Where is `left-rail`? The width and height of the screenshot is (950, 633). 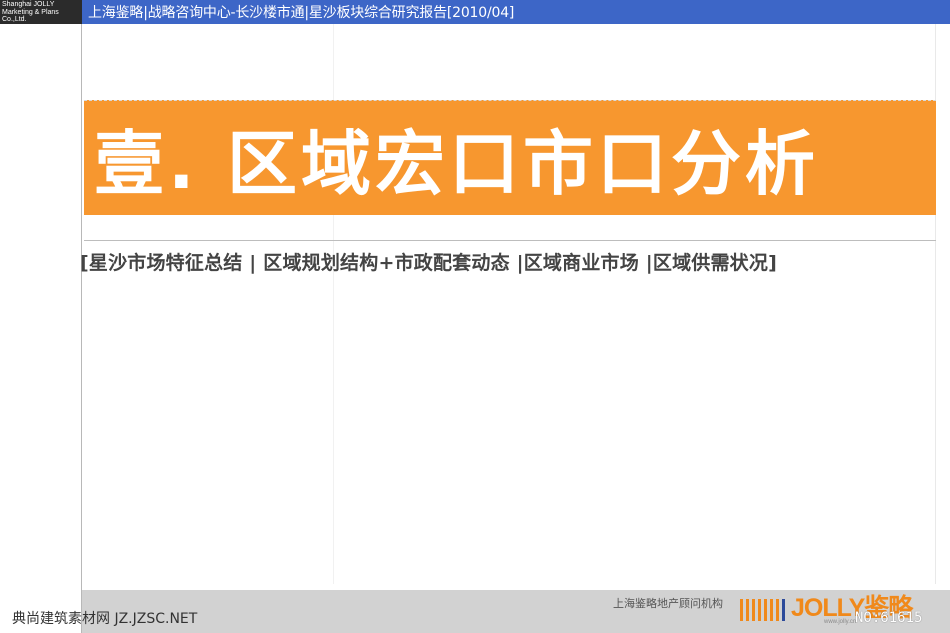
left-rail is located at coordinates (41, 316).